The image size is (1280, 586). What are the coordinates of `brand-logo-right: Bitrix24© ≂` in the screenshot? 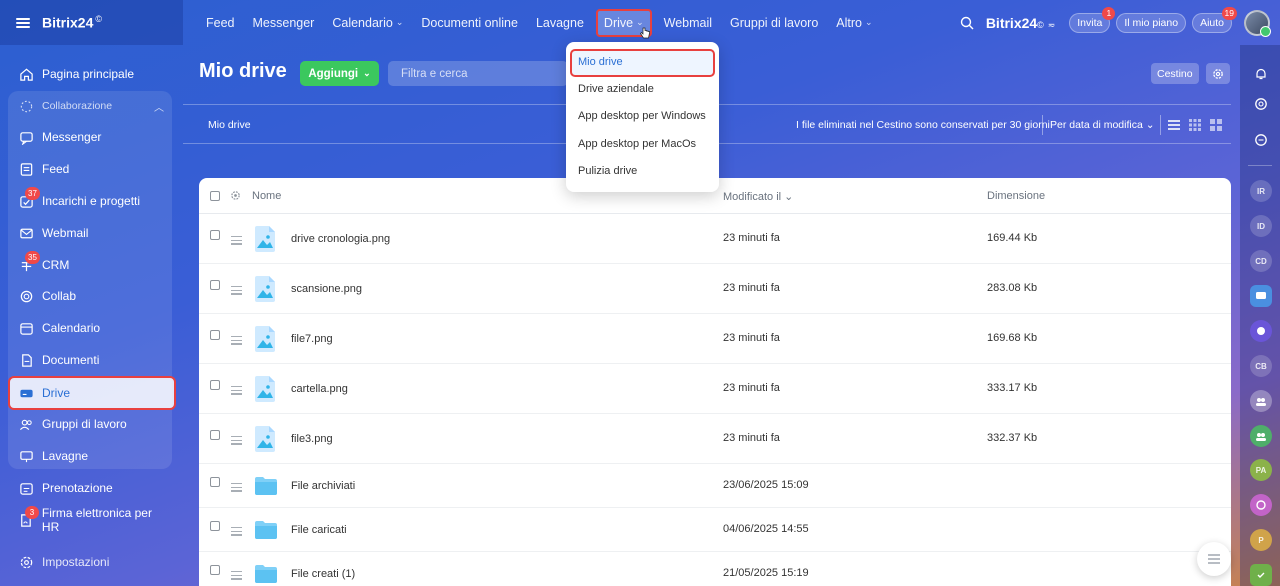 It's located at (1020, 23).